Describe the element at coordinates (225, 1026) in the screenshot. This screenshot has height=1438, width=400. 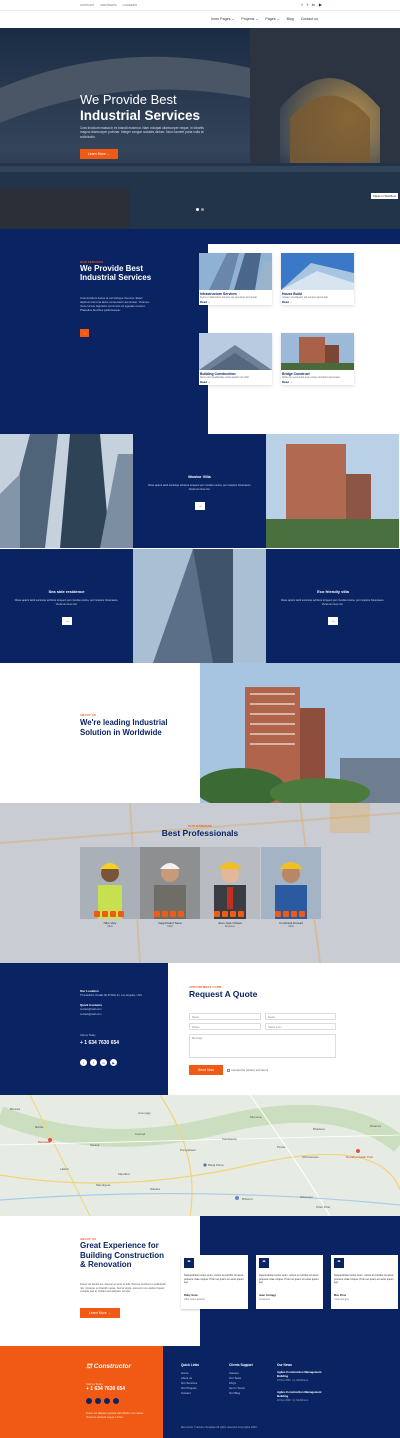
I see `phone-field: Phone` at that location.